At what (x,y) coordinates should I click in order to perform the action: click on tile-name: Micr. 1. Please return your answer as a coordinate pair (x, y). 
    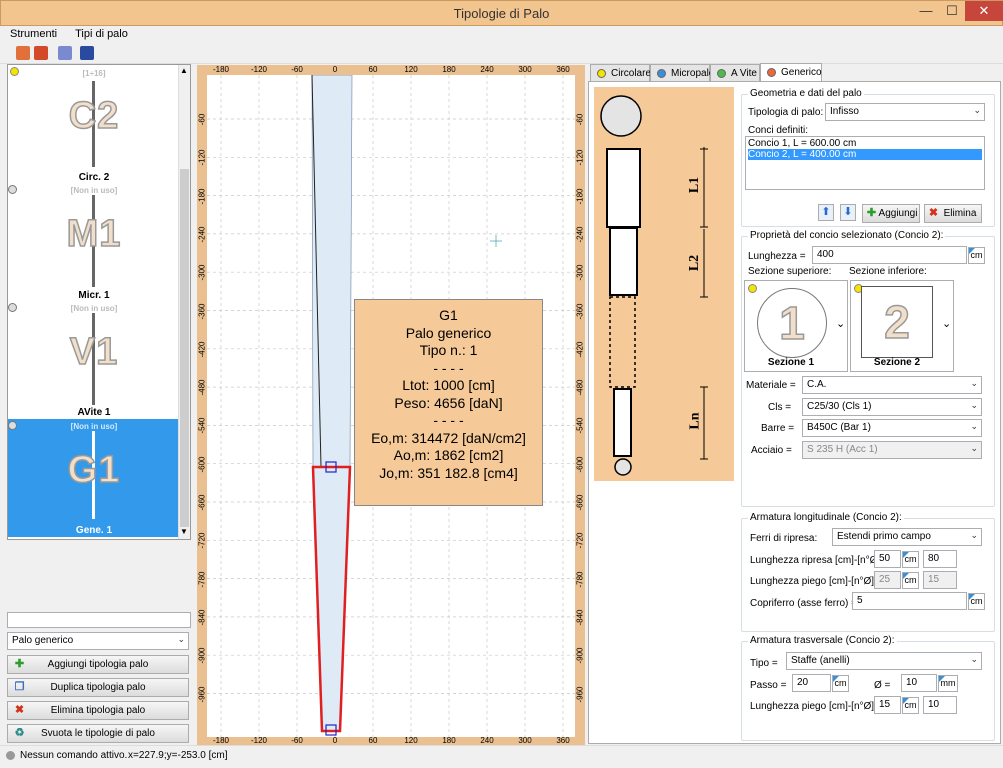
    Looking at the image, I should click on (94, 295).